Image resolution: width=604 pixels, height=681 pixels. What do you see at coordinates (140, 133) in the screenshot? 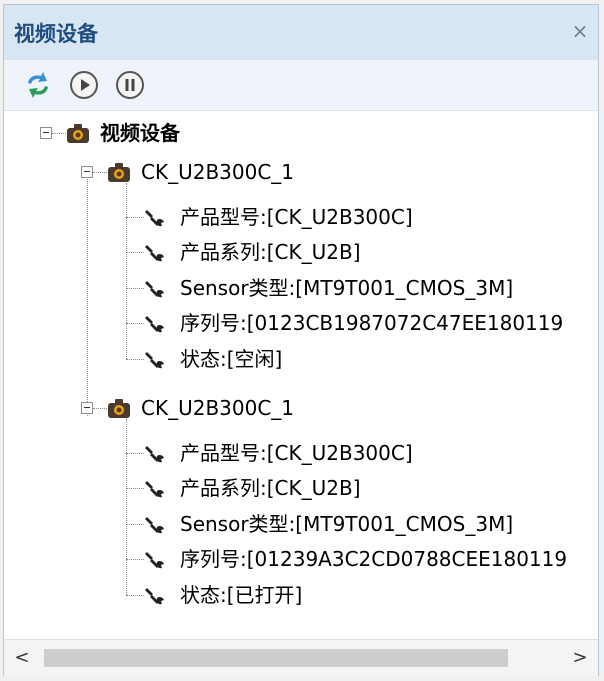
I see `tree-node-label: 视频设备` at bounding box center [140, 133].